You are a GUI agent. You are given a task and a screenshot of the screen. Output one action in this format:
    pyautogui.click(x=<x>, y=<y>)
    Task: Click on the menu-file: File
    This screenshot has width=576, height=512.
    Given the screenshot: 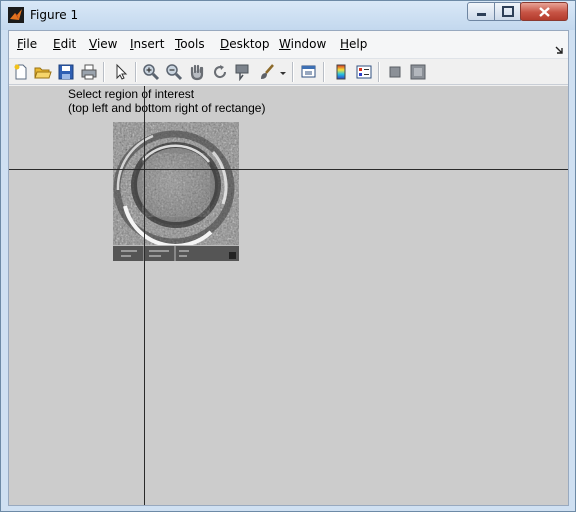 What is the action you would take?
    pyautogui.click(x=27, y=44)
    